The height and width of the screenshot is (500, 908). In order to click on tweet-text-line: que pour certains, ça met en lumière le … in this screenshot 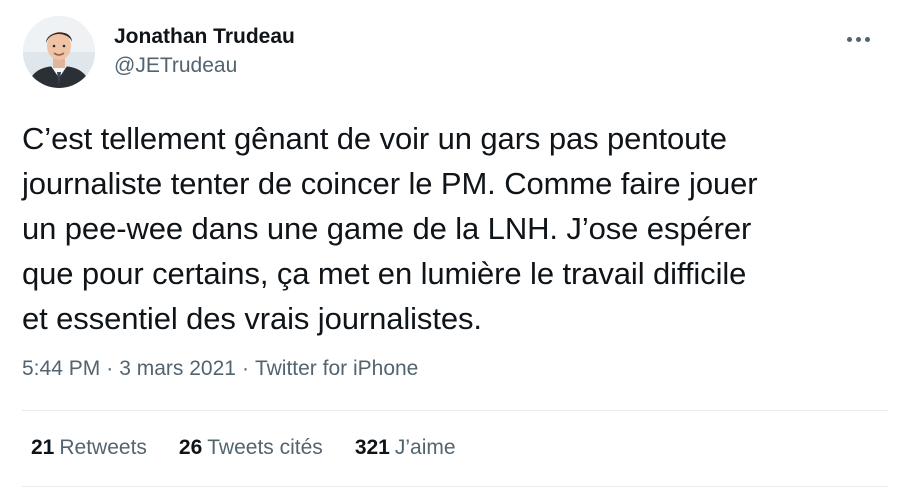, I will do `click(384, 273)`.